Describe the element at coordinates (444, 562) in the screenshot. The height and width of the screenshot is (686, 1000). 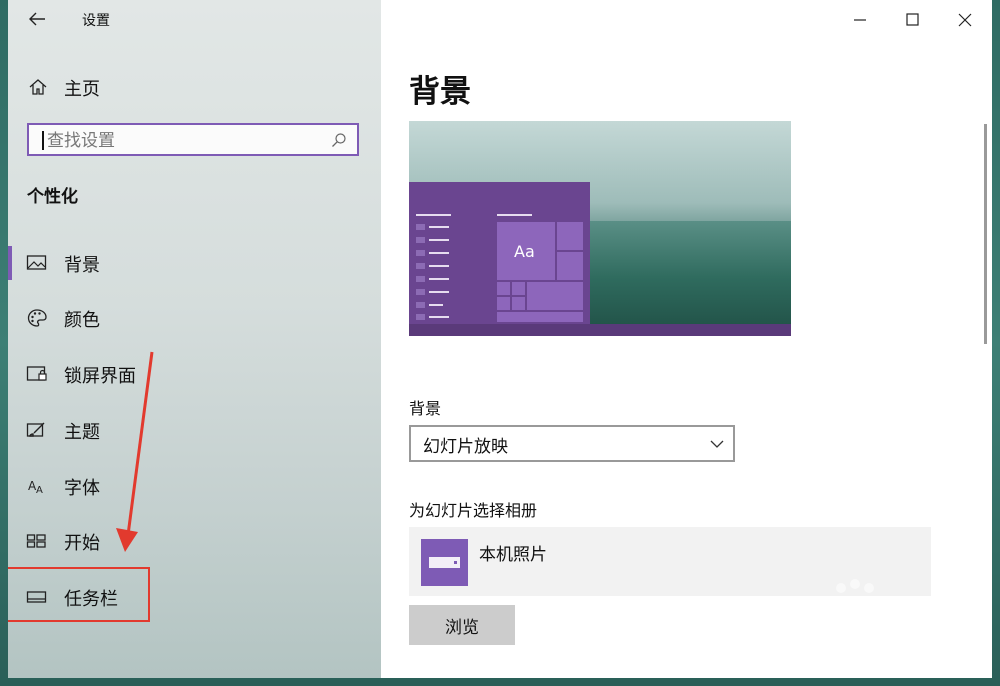
I see `folder-icon` at that location.